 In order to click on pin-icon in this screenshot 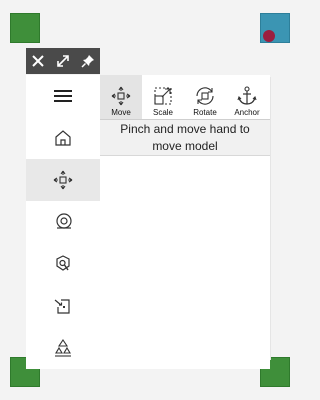, I will do `click(87, 61)`.